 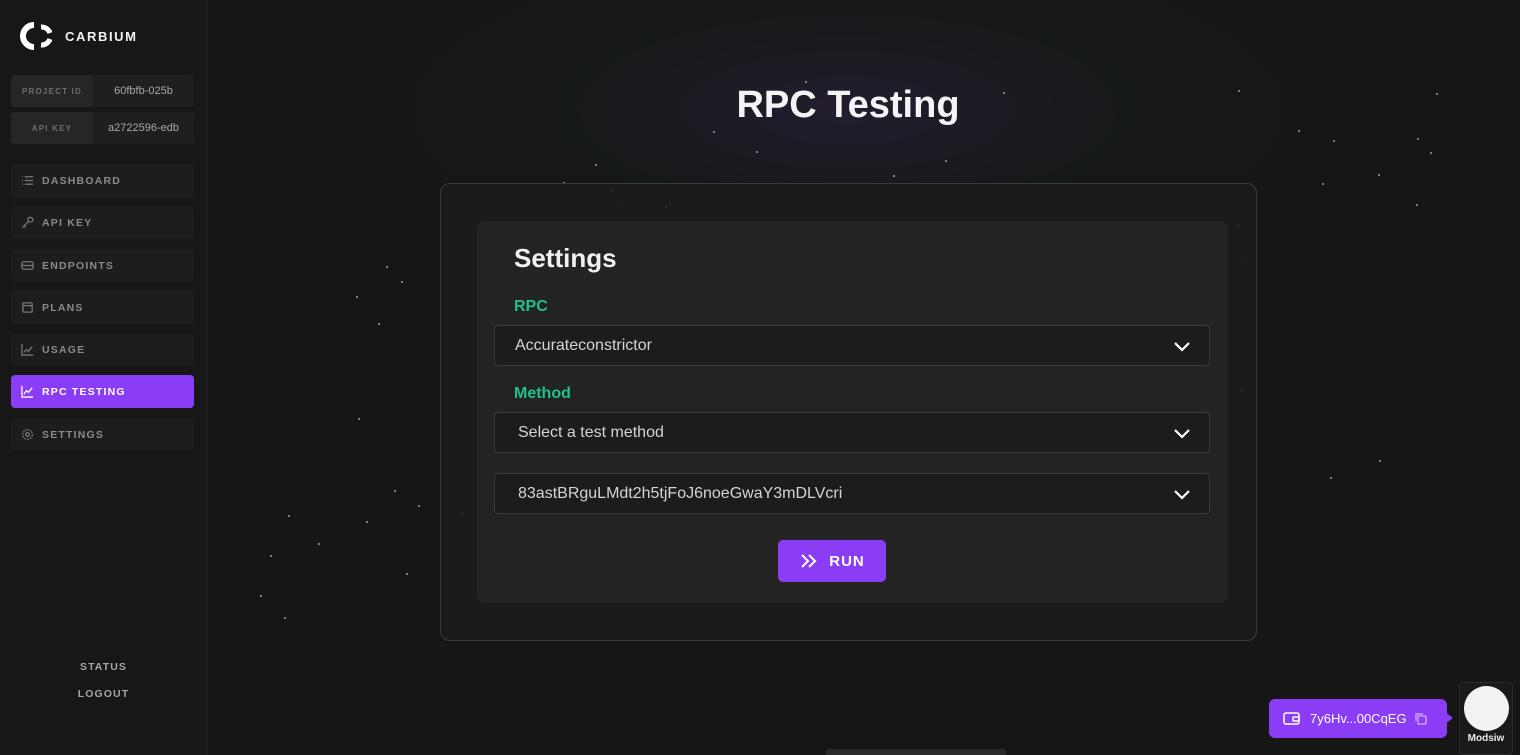 I want to click on box-icon, so click(x=27, y=307).